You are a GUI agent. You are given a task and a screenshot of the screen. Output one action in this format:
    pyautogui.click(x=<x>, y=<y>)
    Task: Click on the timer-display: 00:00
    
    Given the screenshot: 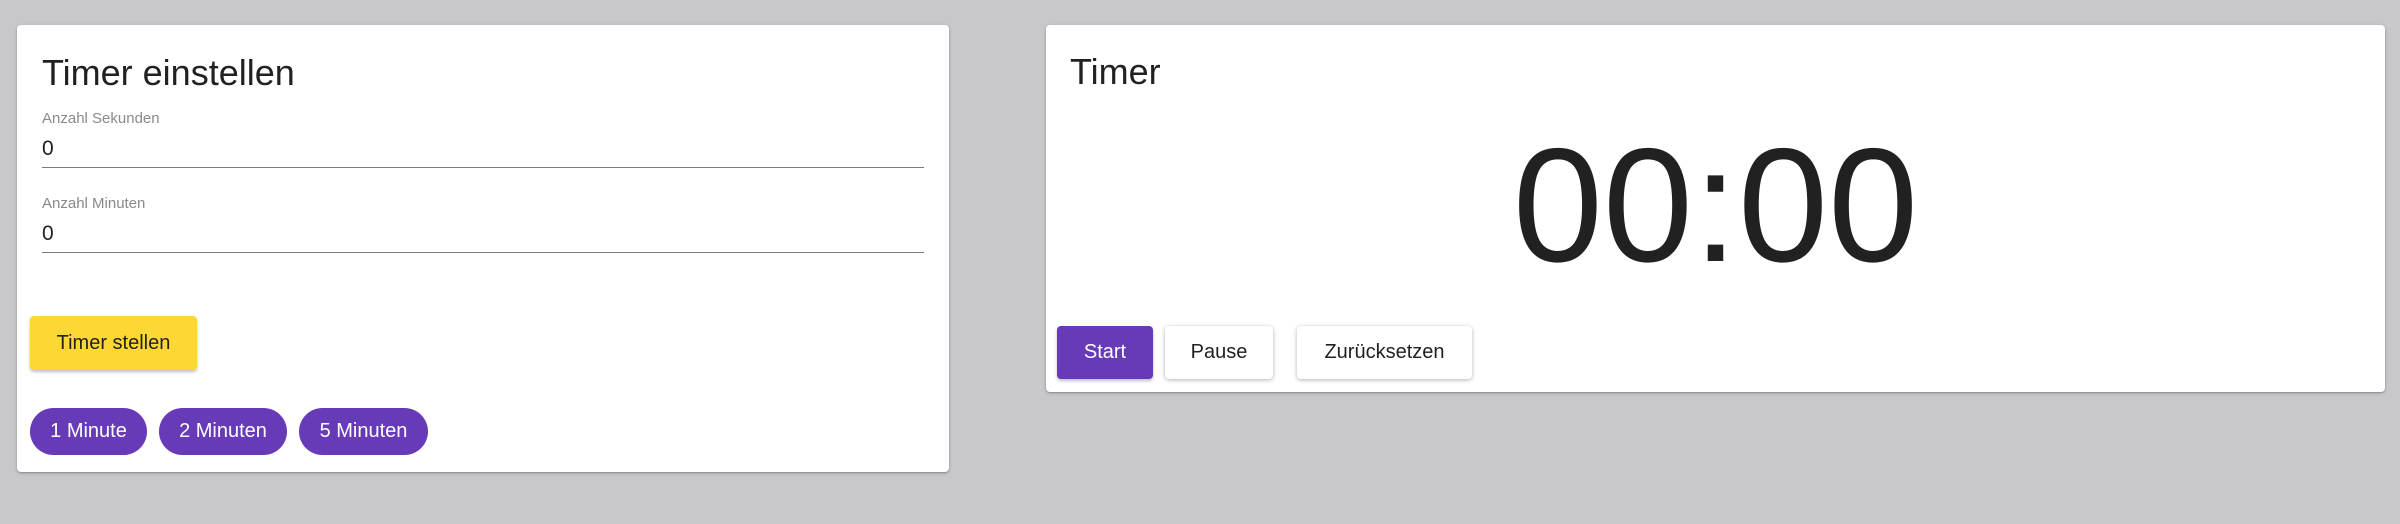 What is the action you would take?
    pyautogui.click(x=1715, y=205)
    